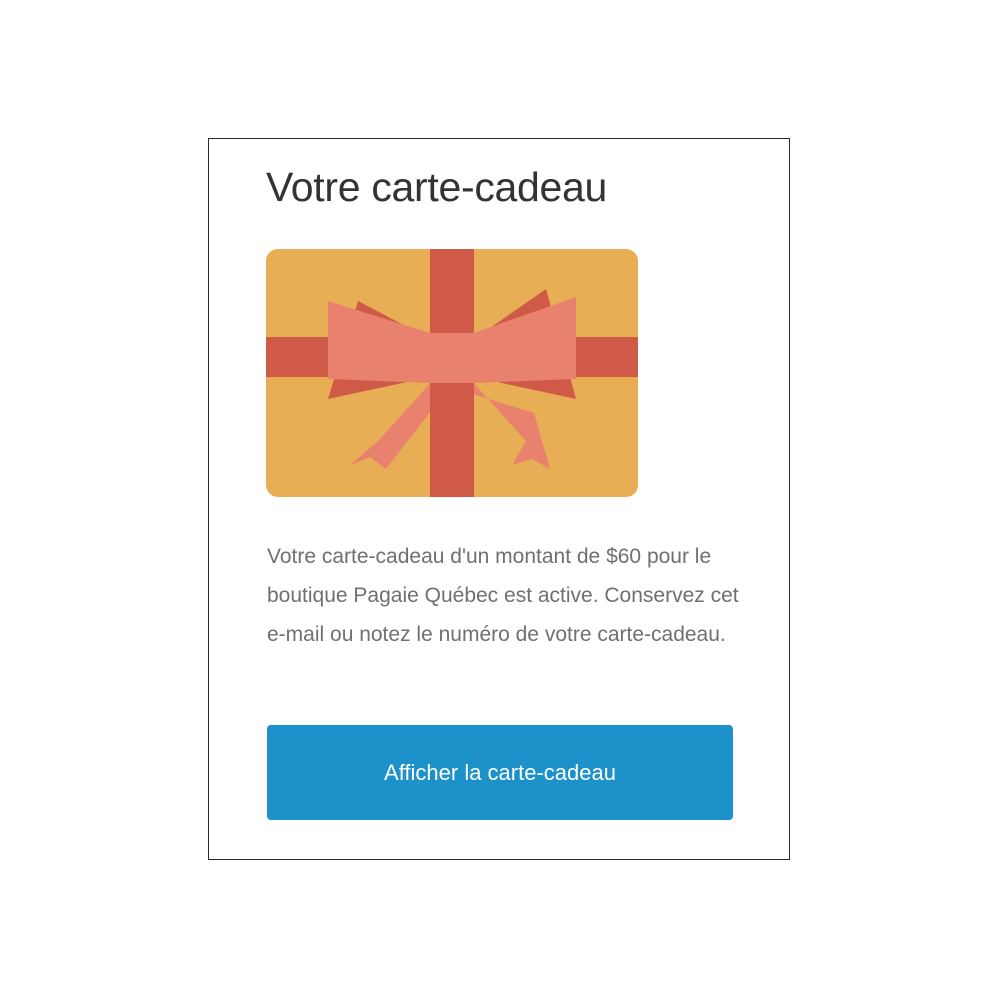  I want to click on gift-card-illustration-icon, so click(452, 373).